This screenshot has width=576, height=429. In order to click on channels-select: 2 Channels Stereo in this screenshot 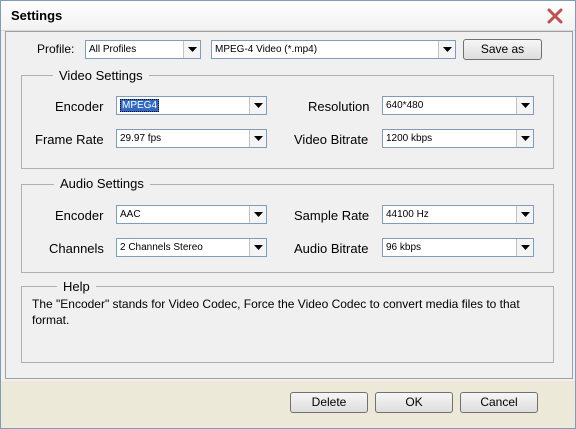, I will do `click(191, 247)`.